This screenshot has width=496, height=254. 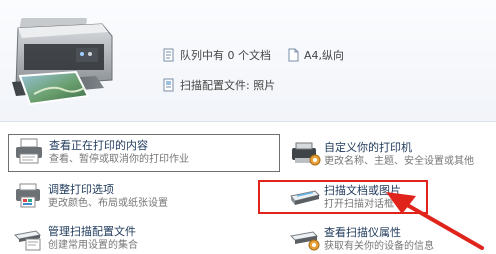 What do you see at coordinates (435, 221) in the screenshot?
I see `red-arrow-annotation` at bounding box center [435, 221].